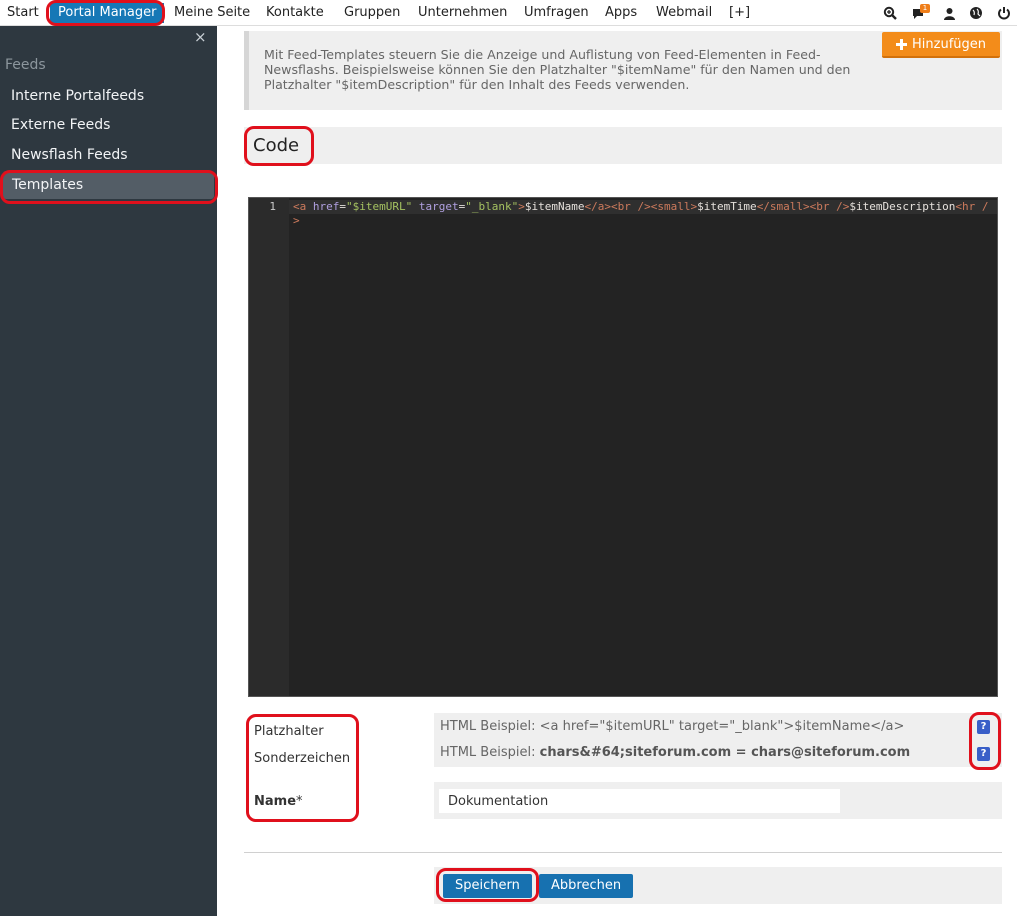 The height and width of the screenshot is (916, 1017). What do you see at coordinates (269, 447) in the screenshot?
I see `editor-gutter: 1` at bounding box center [269, 447].